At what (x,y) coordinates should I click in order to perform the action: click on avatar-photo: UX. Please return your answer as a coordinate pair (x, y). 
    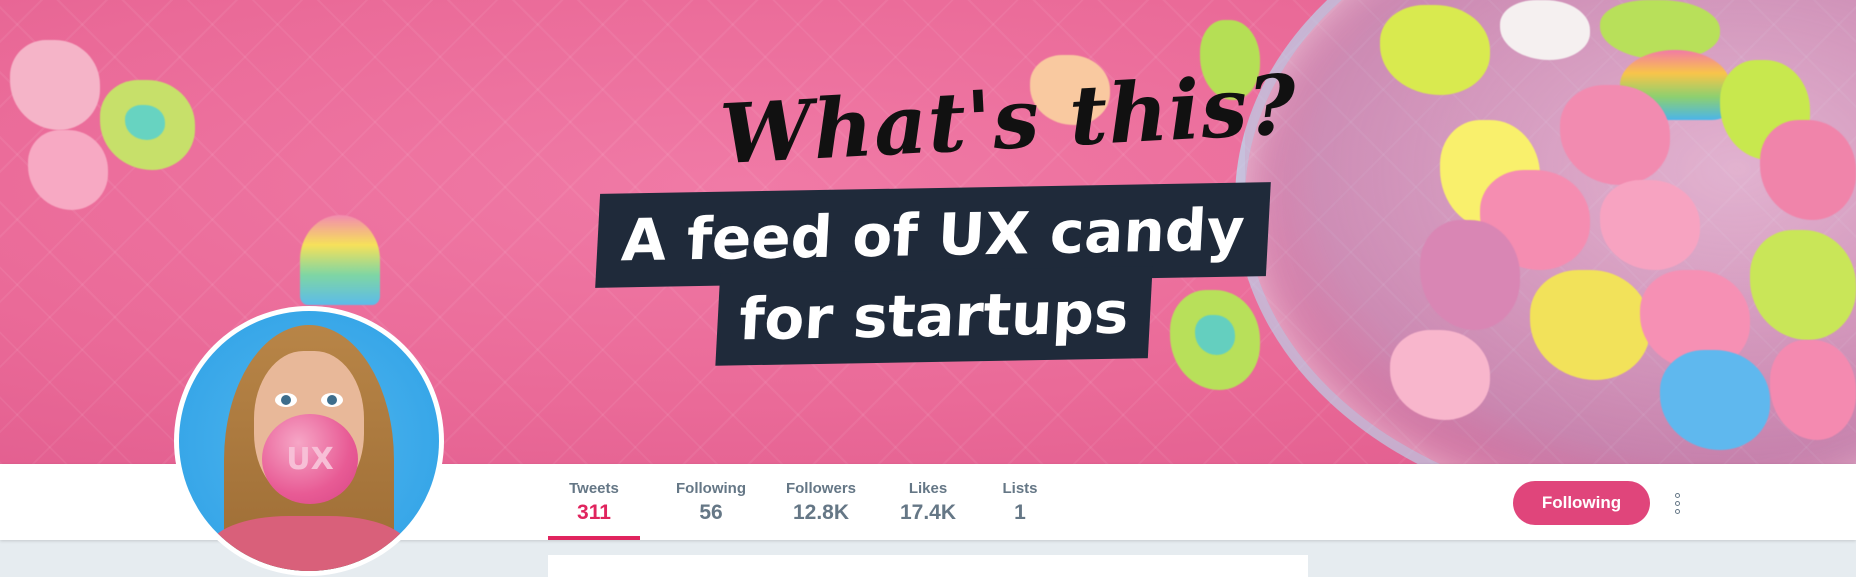
    Looking at the image, I should click on (309, 441).